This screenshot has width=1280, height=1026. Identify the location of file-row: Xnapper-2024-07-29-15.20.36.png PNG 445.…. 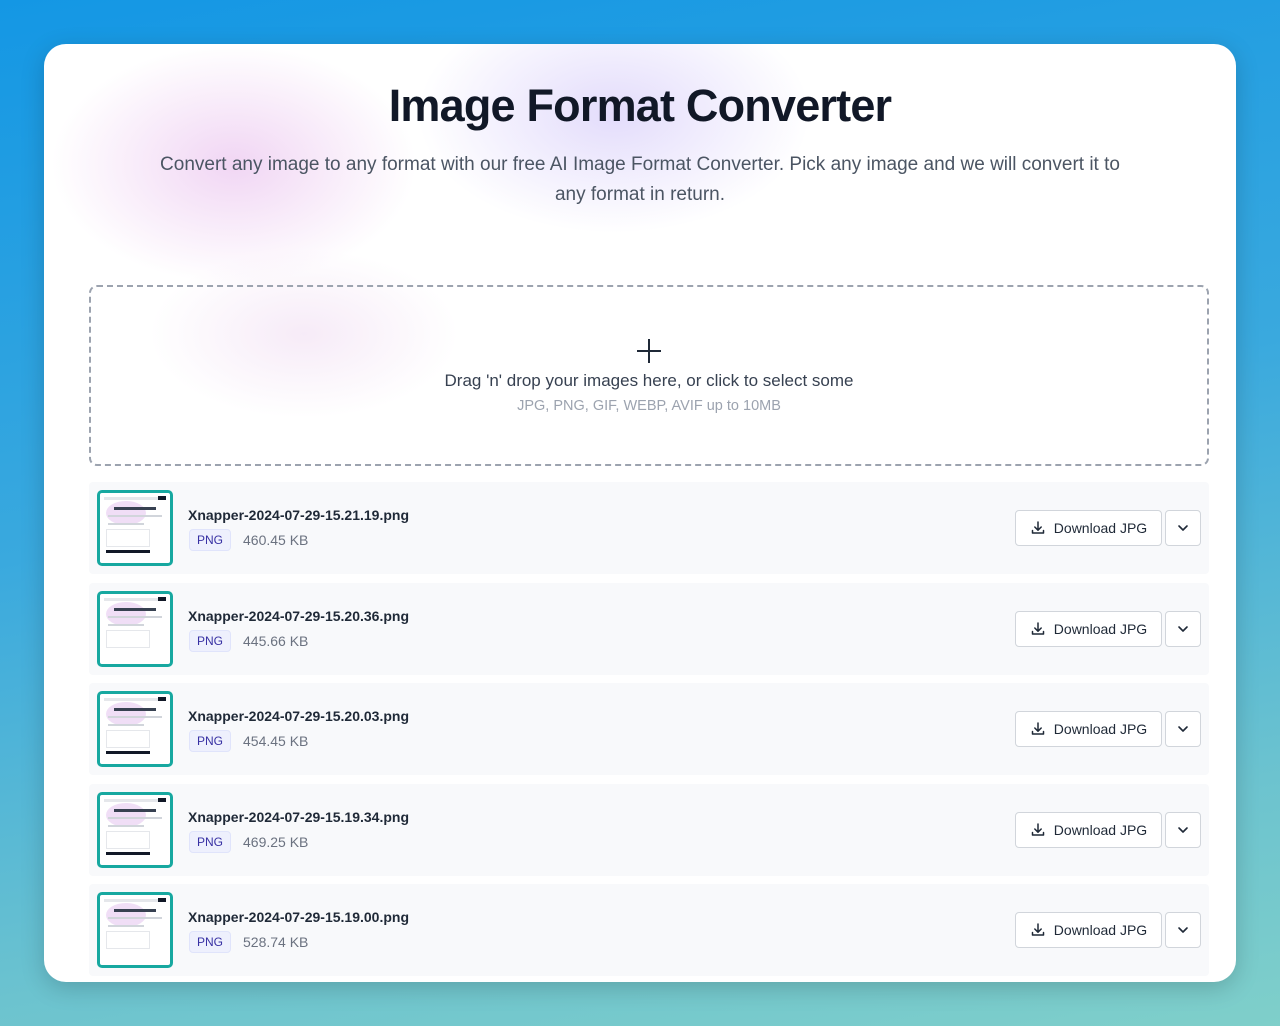
(649, 628).